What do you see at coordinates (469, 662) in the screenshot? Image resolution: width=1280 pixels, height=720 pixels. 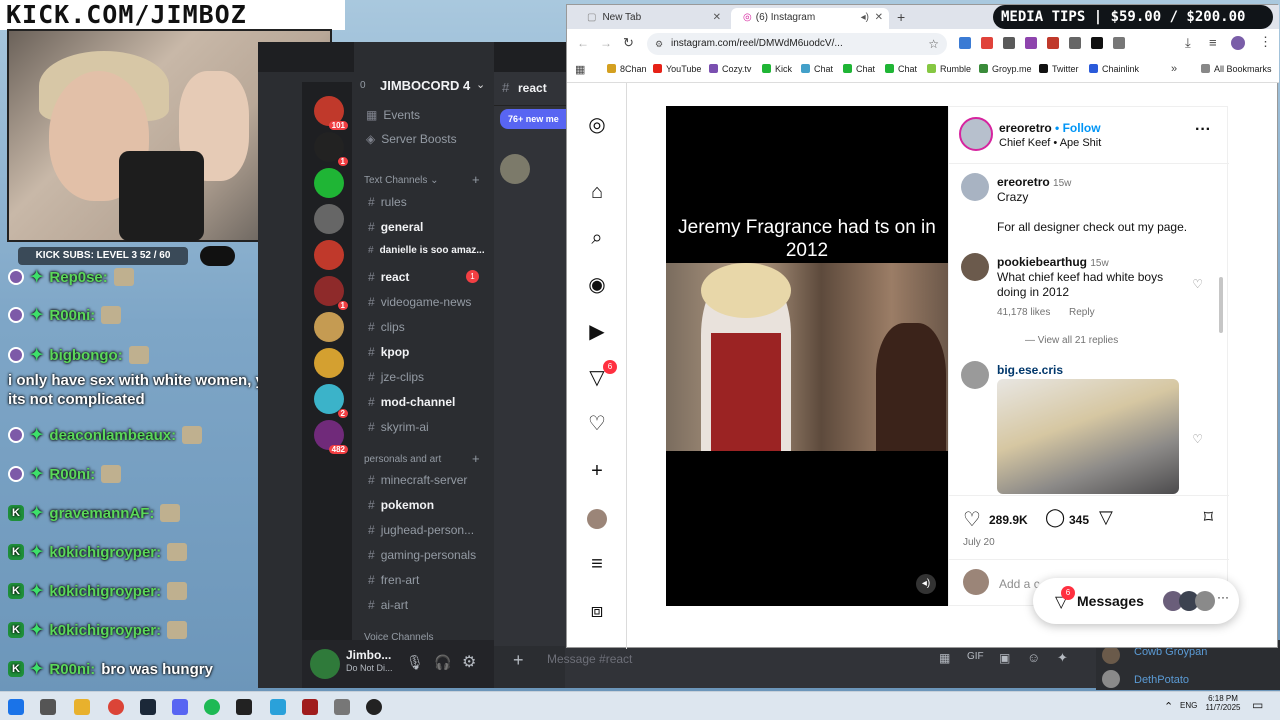 I see `gear-icon: ⚙` at bounding box center [469, 662].